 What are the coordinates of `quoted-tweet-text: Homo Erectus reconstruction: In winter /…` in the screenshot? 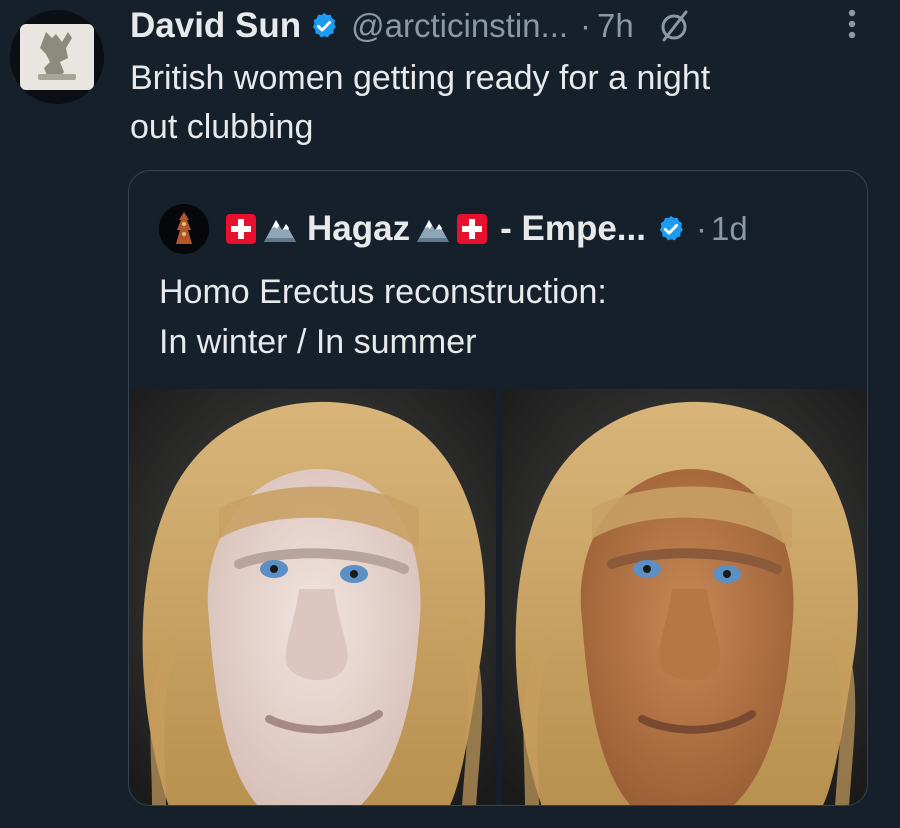 It's located at (504, 317).